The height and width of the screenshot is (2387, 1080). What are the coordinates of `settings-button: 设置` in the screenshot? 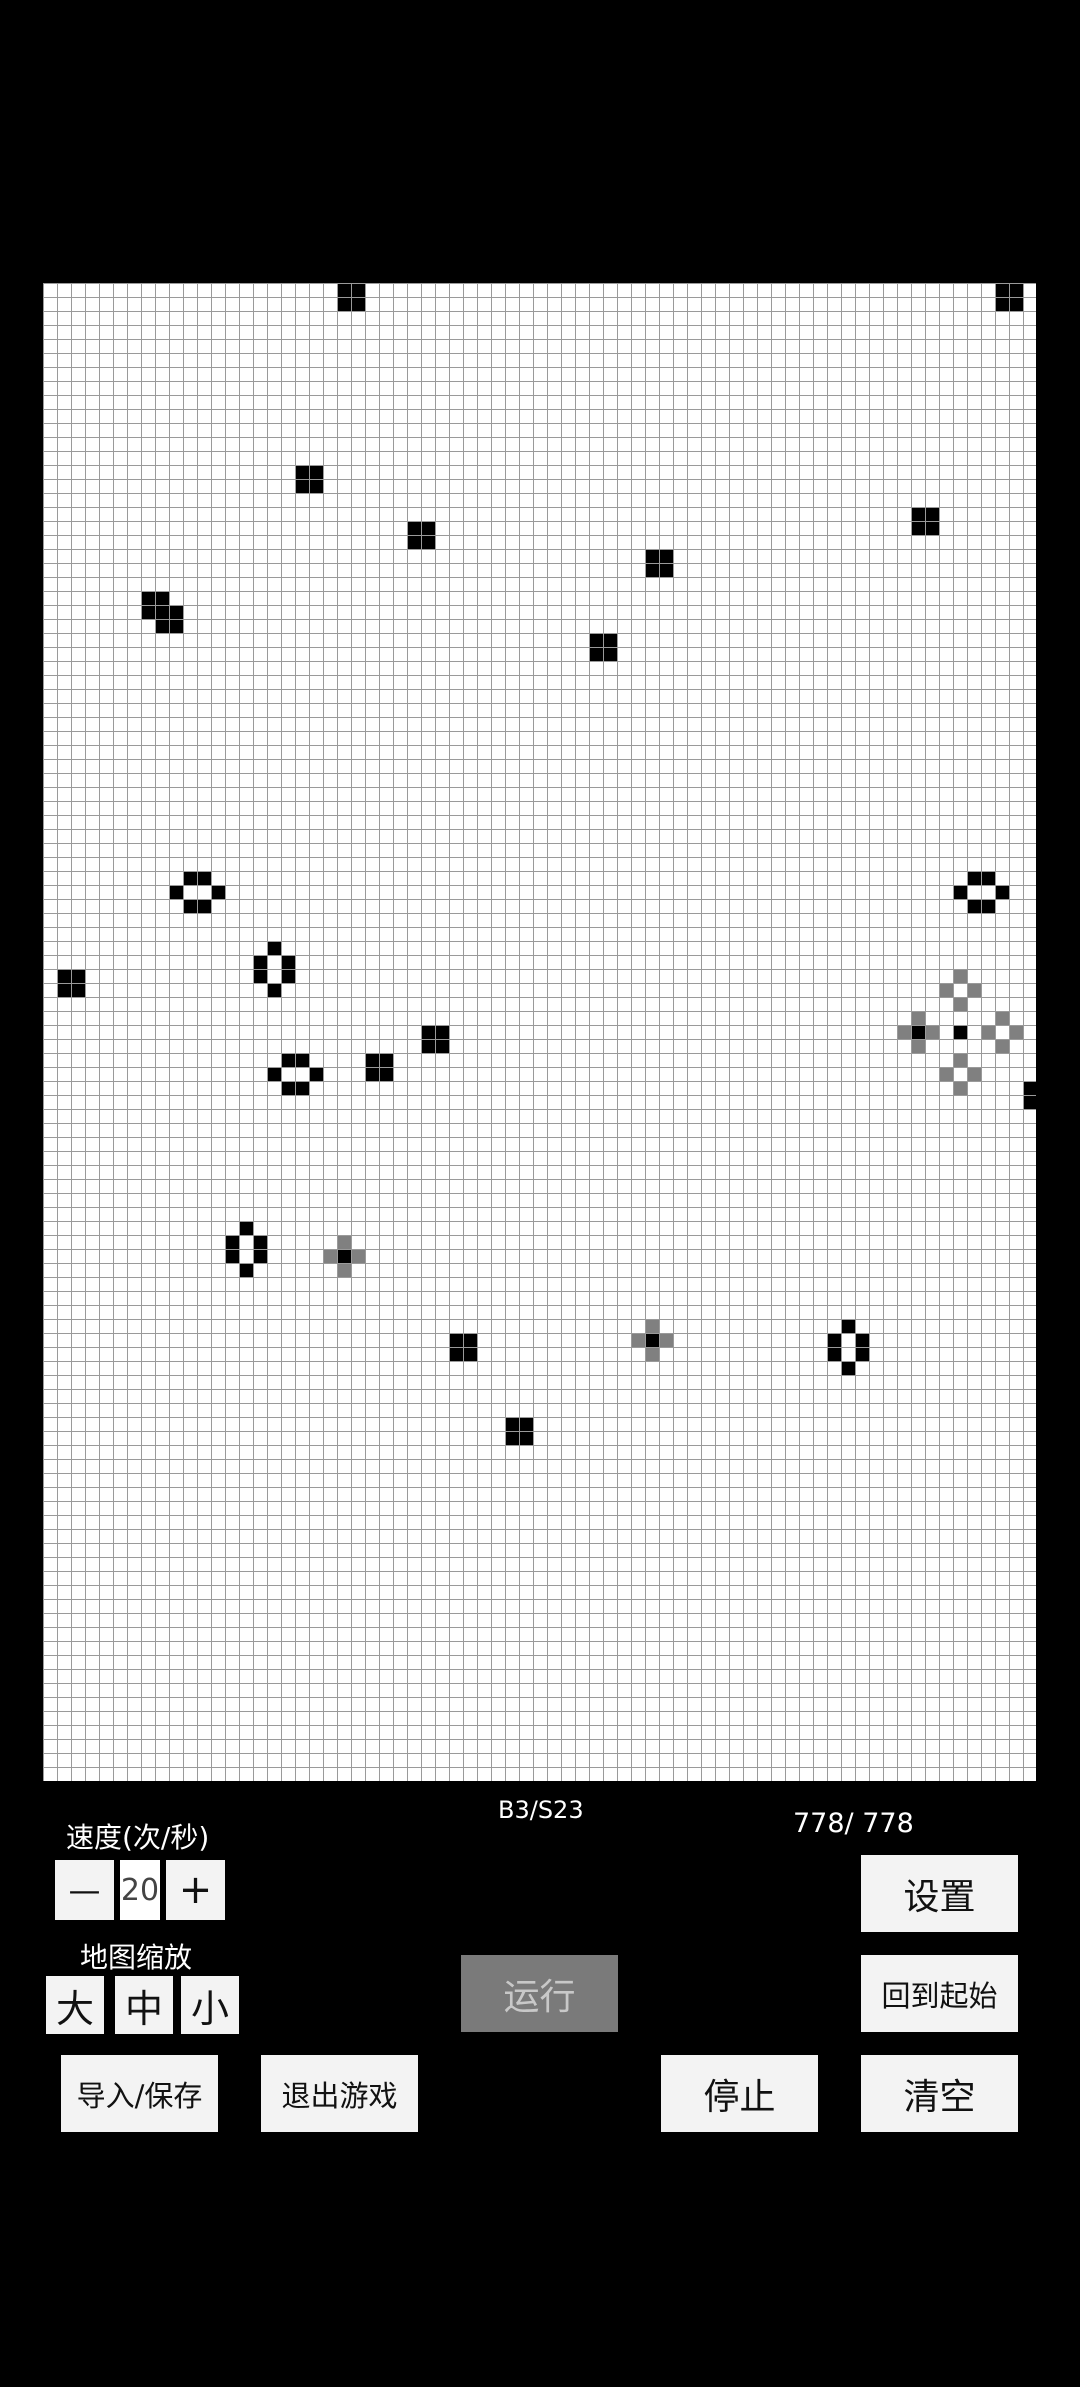 It's located at (939, 1893).